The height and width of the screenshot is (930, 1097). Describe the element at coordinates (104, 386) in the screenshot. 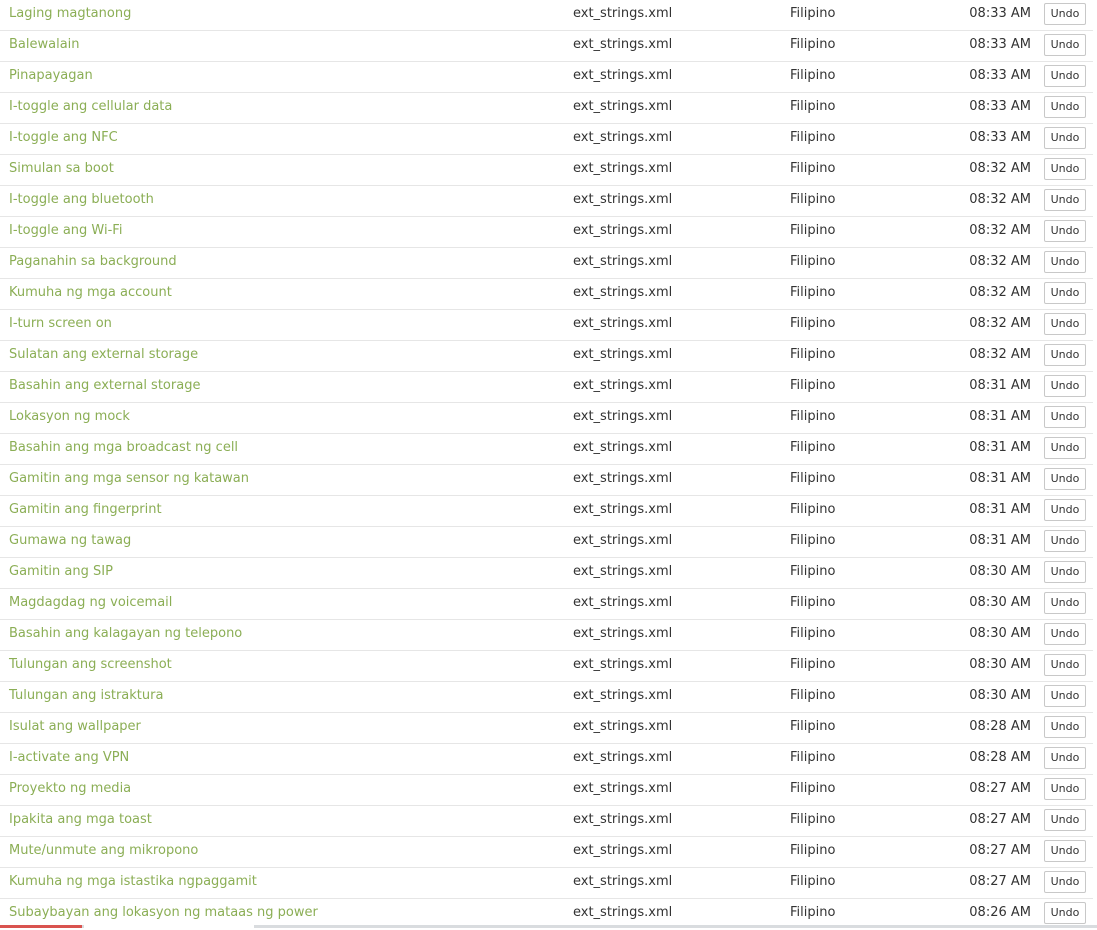

I see `string-link: Basahin ang external storage` at that location.